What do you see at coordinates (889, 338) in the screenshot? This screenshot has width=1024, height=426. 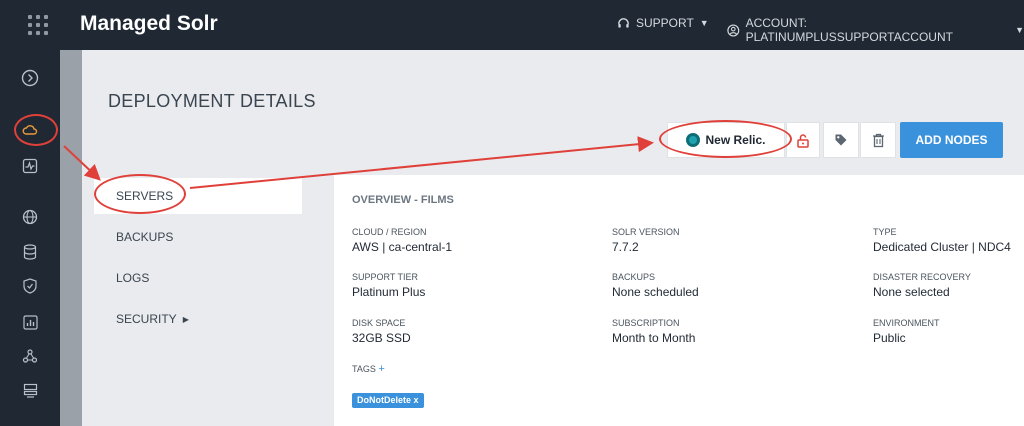 I see `field-value: Public` at bounding box center [889, 338].